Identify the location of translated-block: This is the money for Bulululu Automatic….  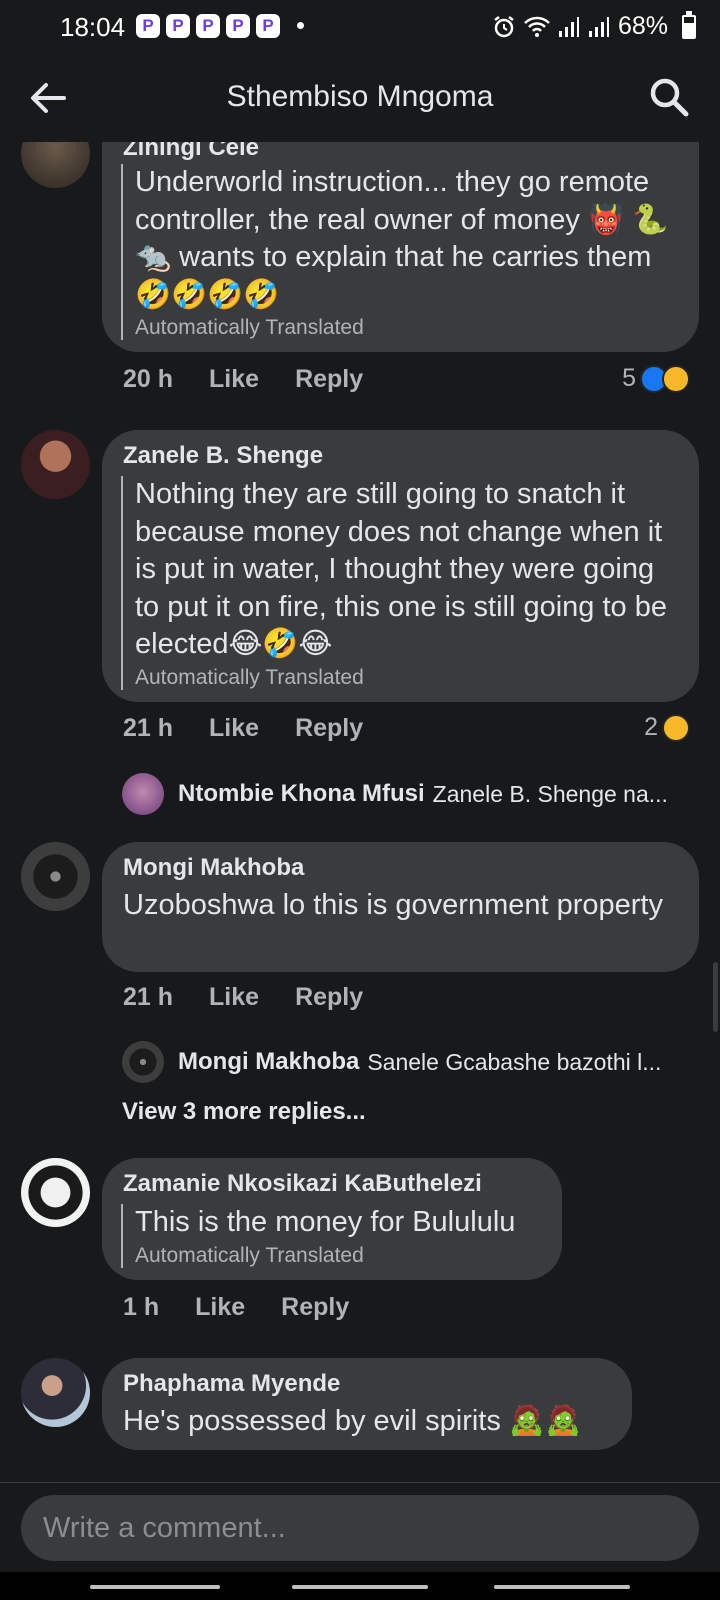
(331, 1236).